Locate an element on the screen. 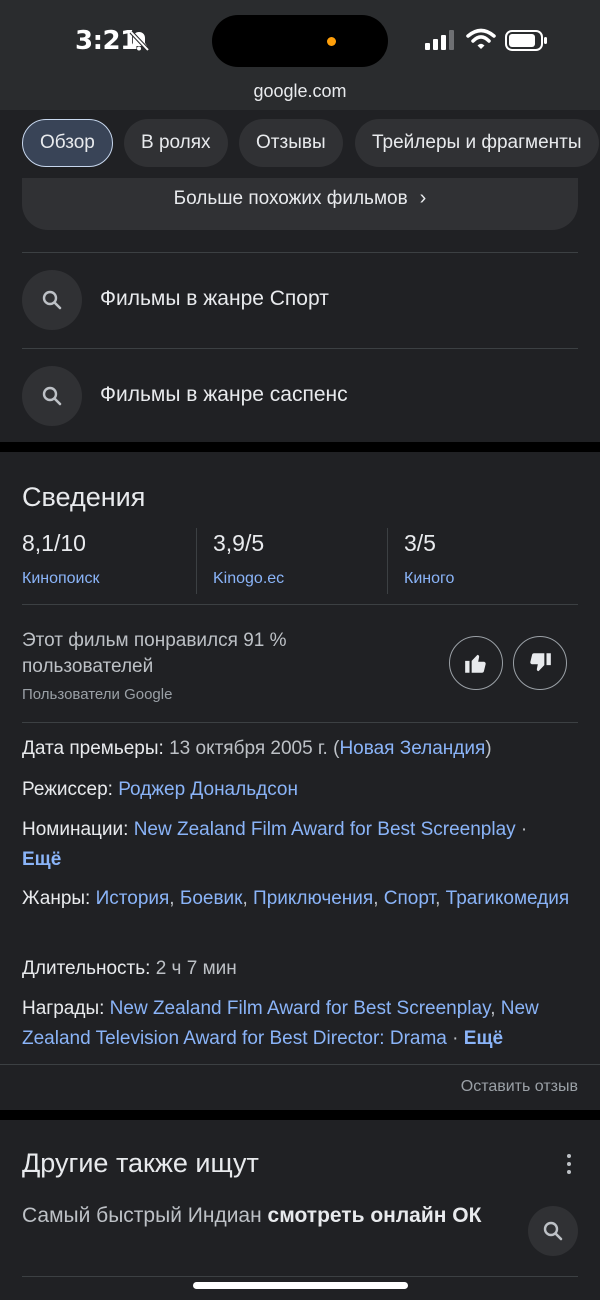  country-link: Новая Зеландия is located at coordinates (412, 748).